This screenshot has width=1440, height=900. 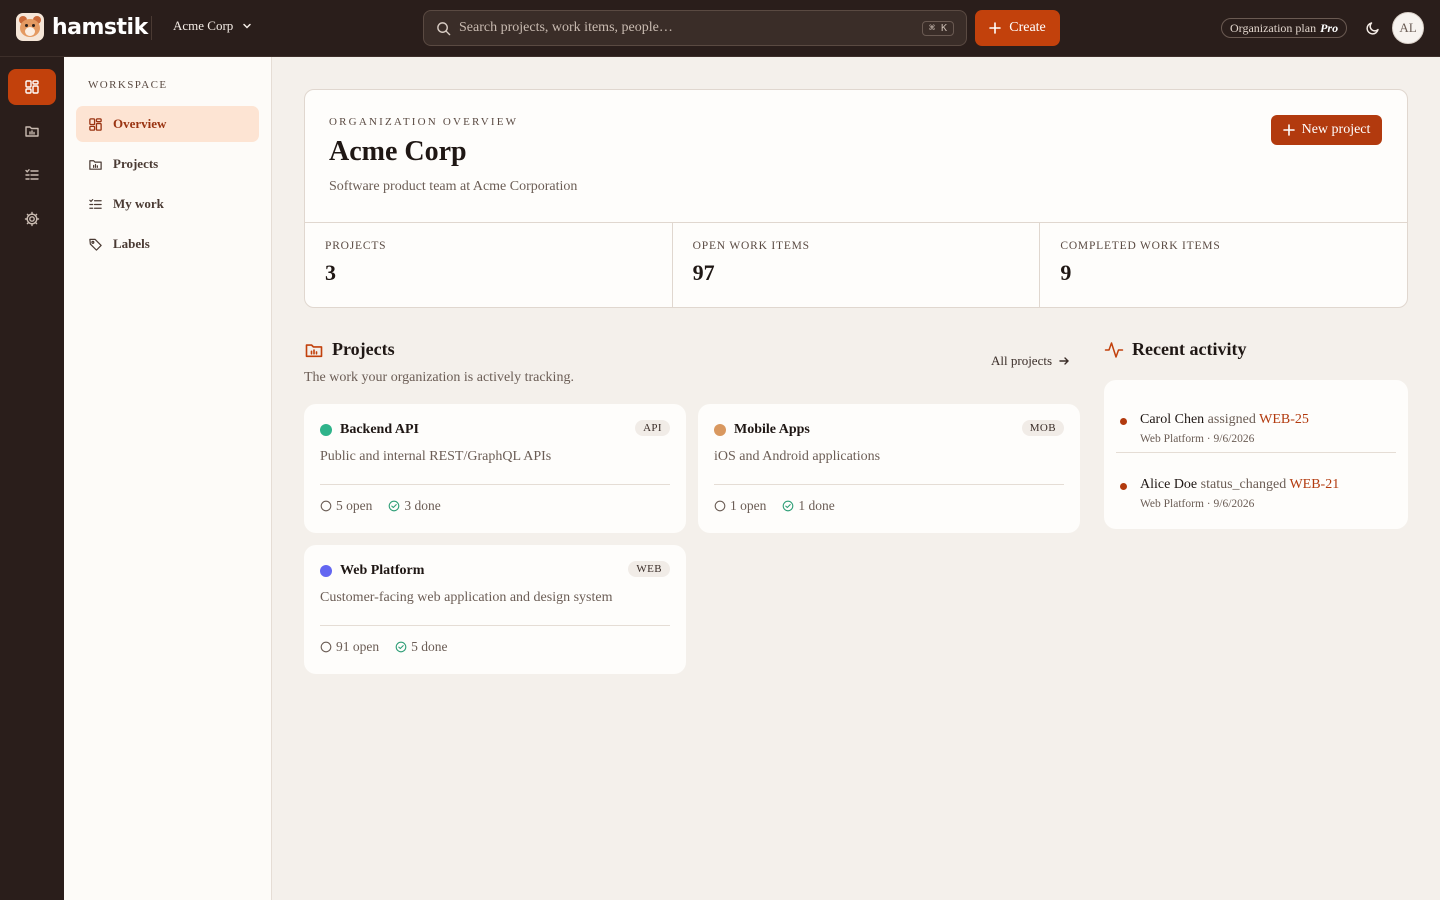 I want to click on rail-projects, so click(x=32, y=131).